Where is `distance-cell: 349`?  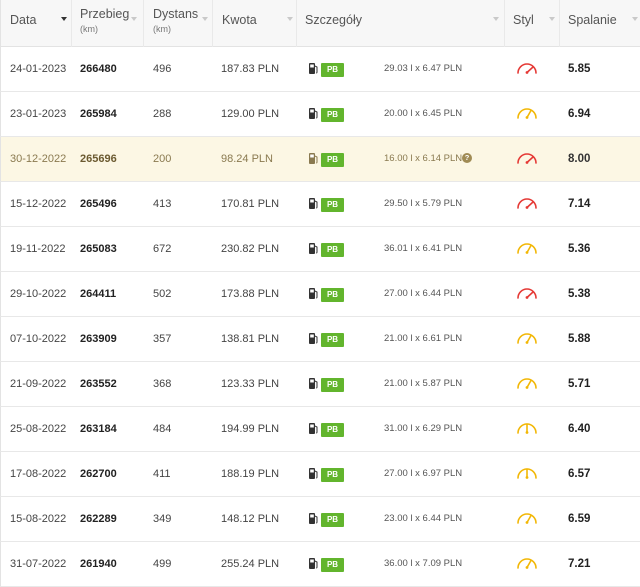
distance-cell: 349 is located at coordinates (162, 519).